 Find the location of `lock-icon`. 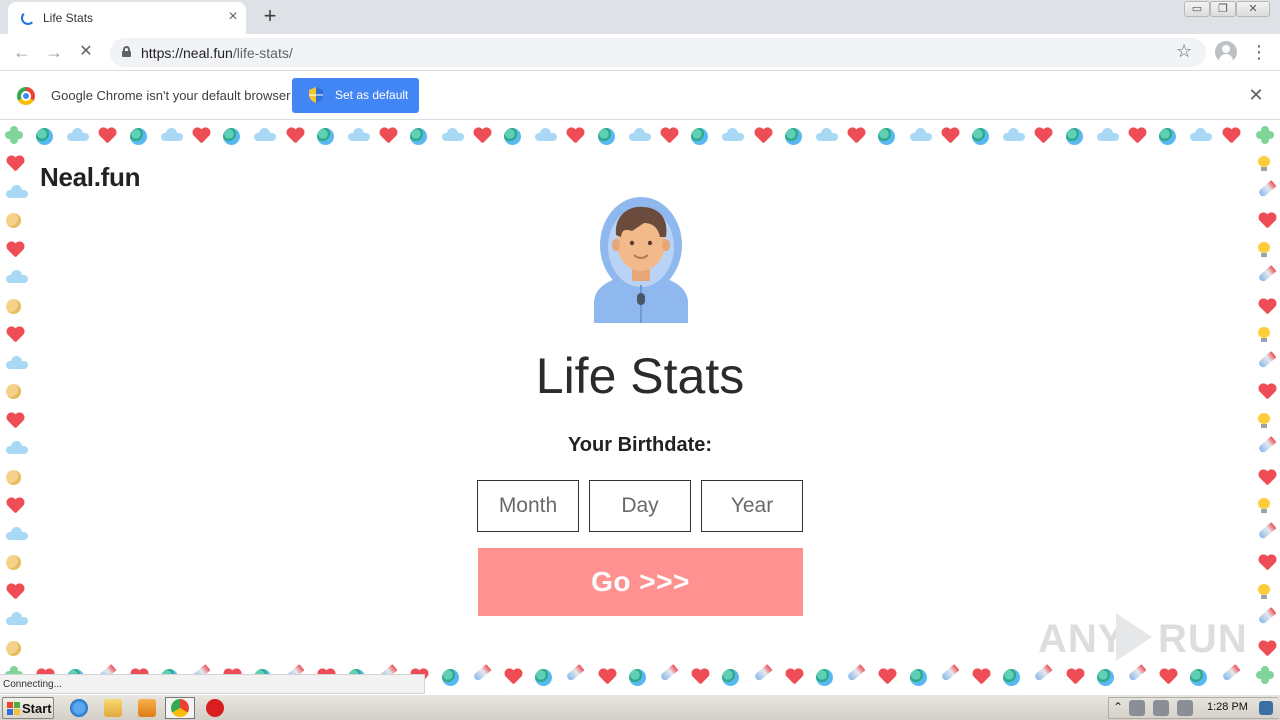

lock-icon is located at coordinates (126, 51).